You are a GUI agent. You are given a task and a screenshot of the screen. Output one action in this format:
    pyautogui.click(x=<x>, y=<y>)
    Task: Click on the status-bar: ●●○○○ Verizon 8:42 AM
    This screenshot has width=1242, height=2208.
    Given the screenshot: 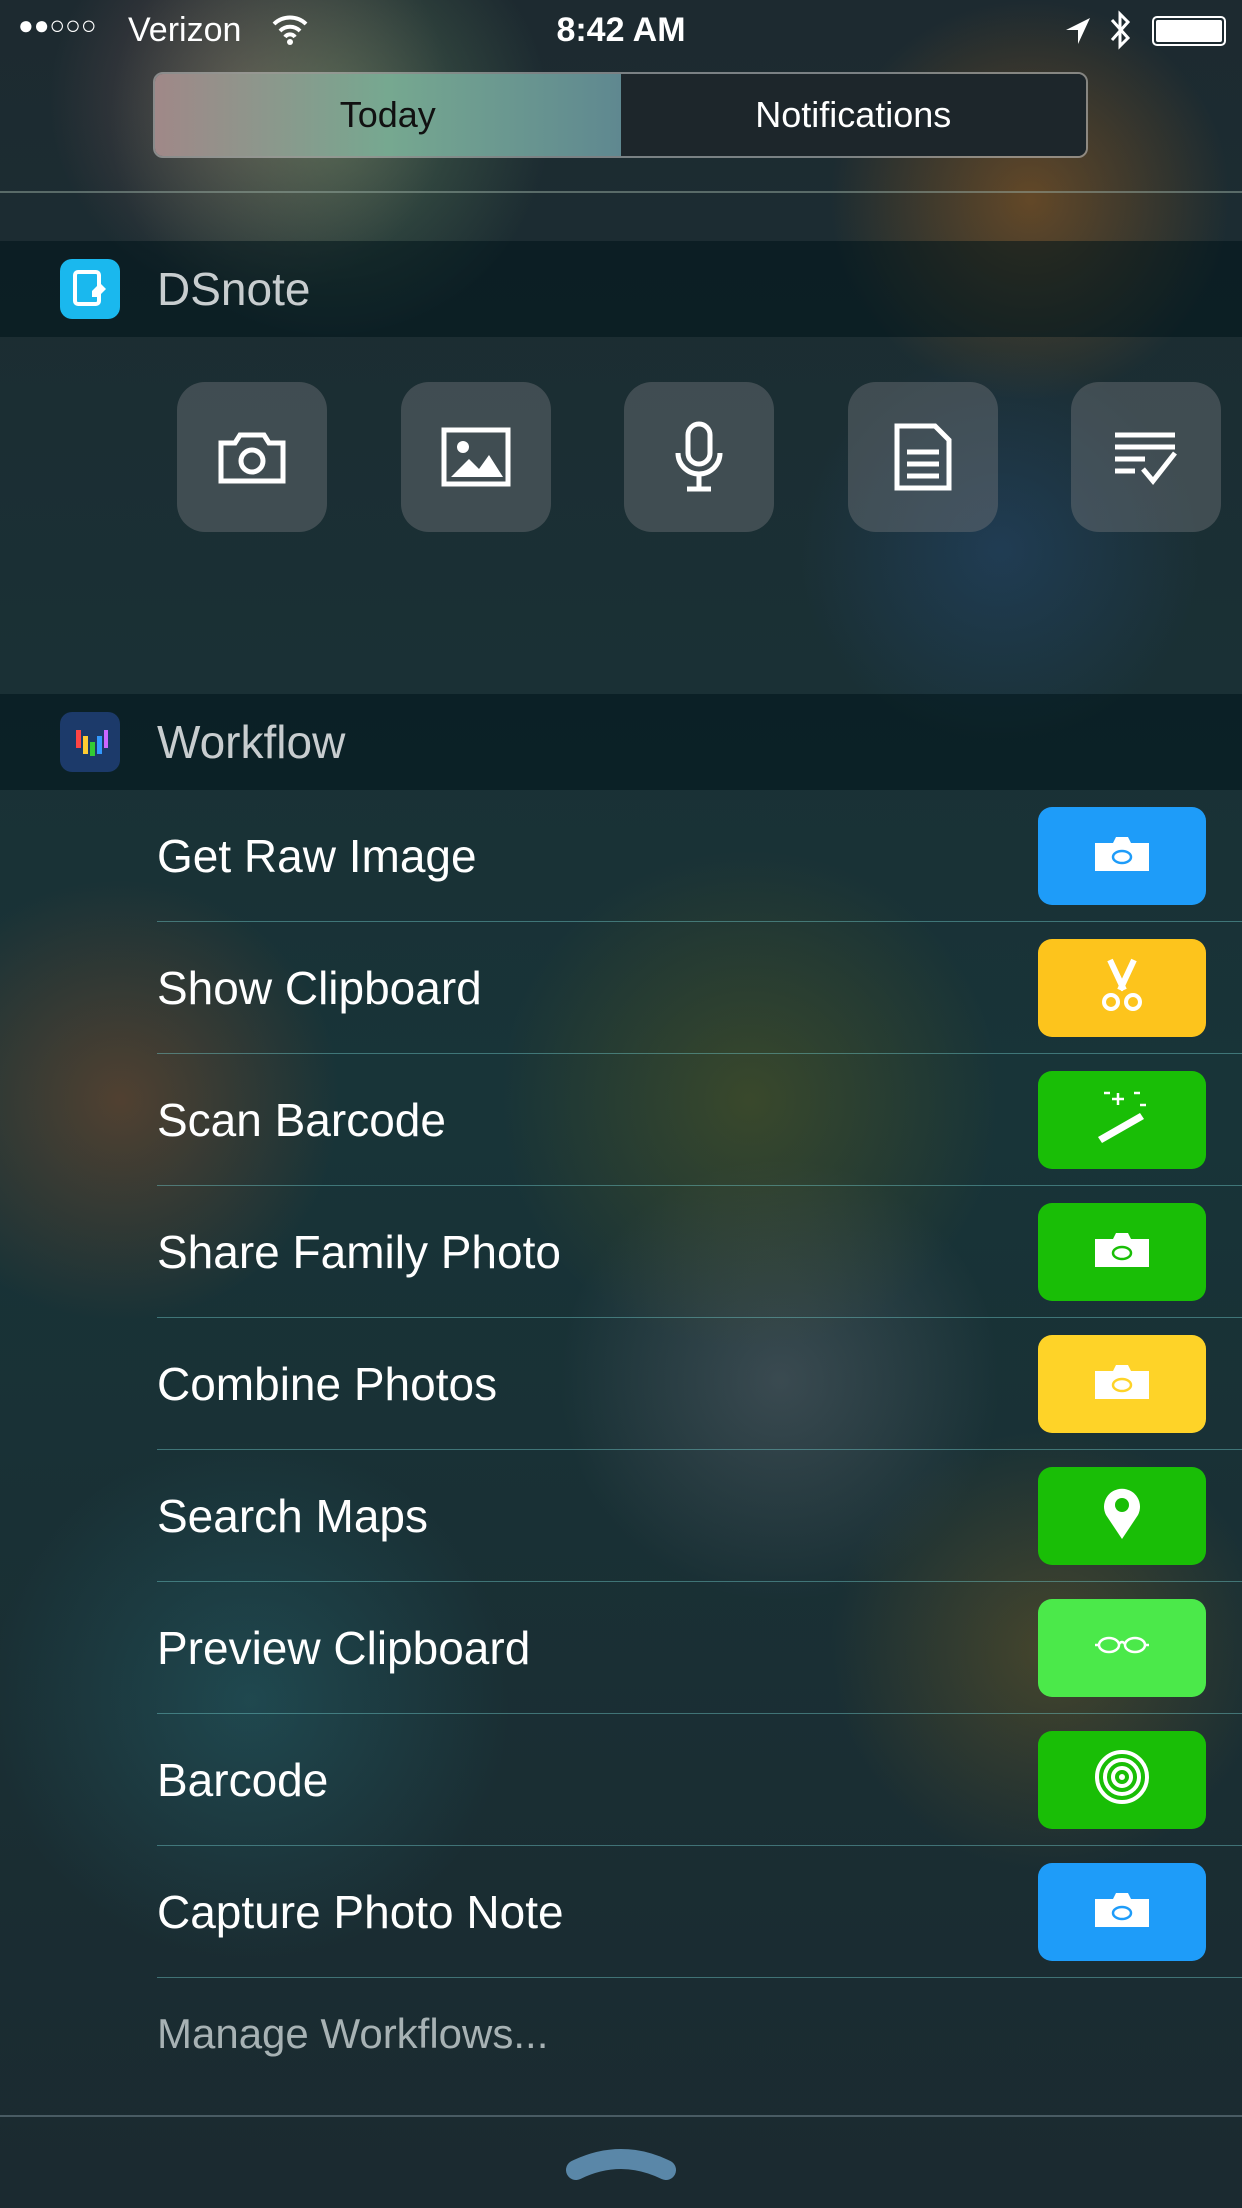 What is the action you would take?
    pyautogui.click(x=621, y=31)
    